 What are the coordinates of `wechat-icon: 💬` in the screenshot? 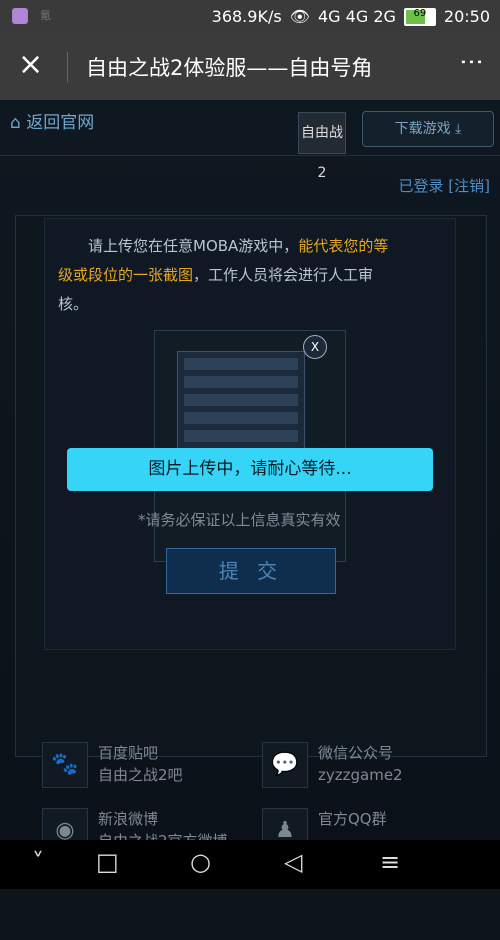 It's located at (285, 765).